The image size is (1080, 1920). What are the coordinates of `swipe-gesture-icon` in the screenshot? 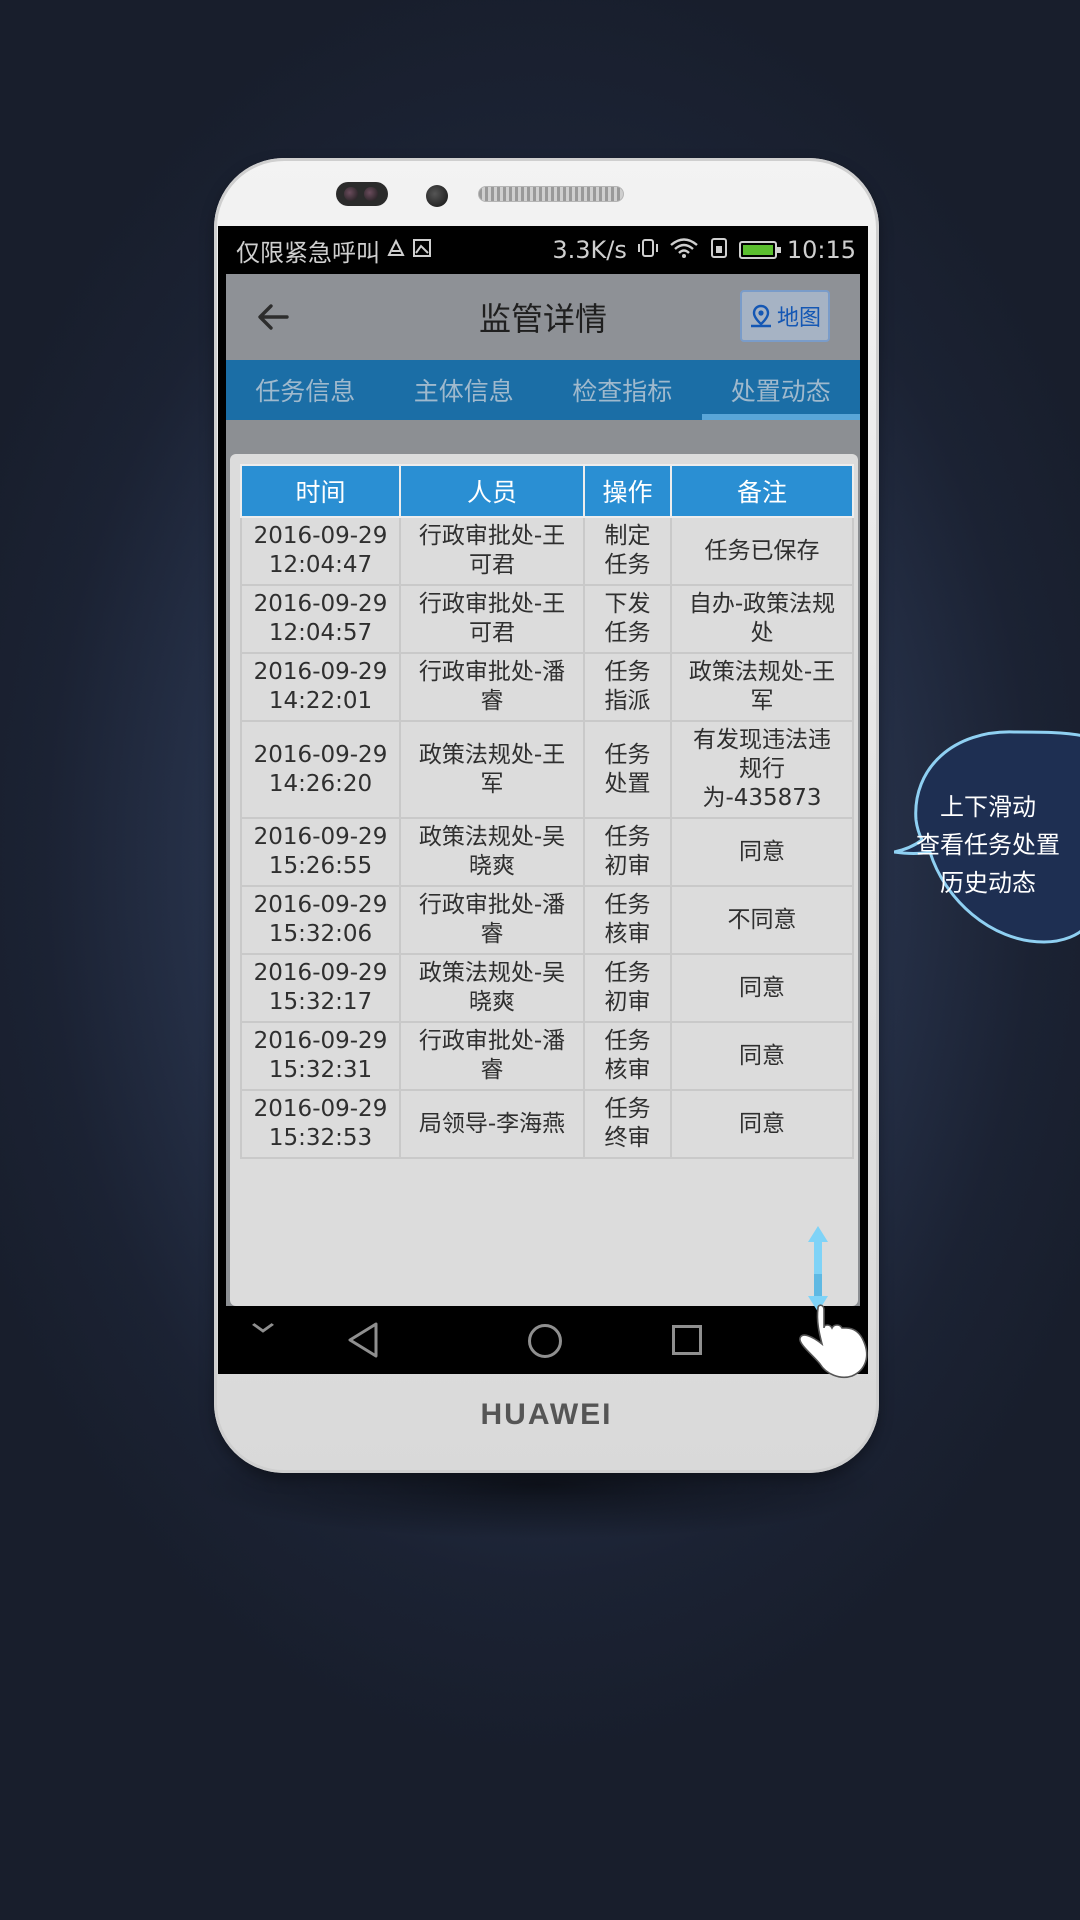 It's located at (833, 1302).